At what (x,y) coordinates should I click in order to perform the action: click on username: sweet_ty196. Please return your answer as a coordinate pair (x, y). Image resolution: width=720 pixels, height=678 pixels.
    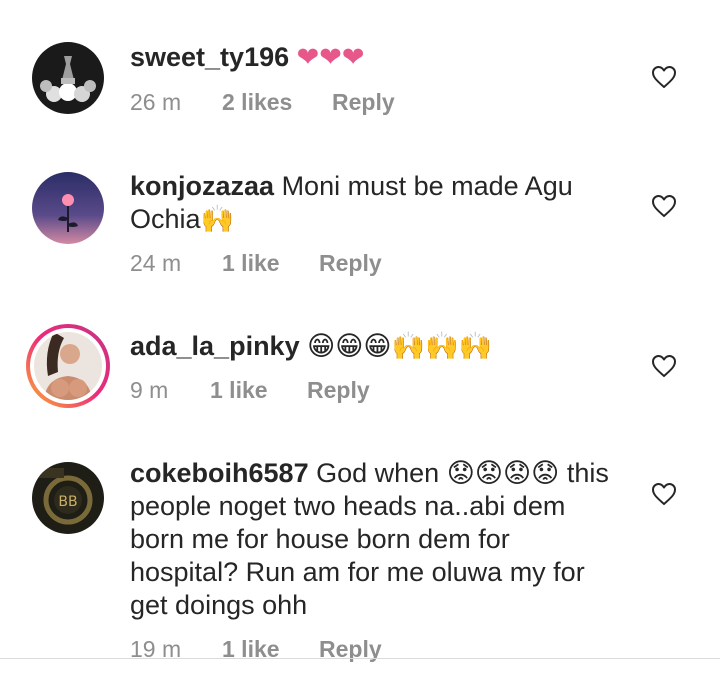
    Looking at the image, I should click on (209, 57).